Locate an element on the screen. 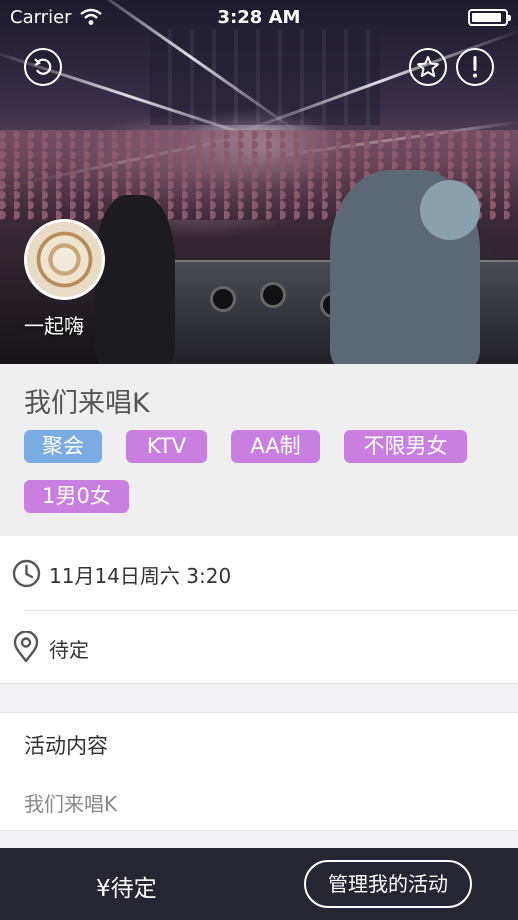  content-heading: 活动内容 is located at coordinates (66, 746).